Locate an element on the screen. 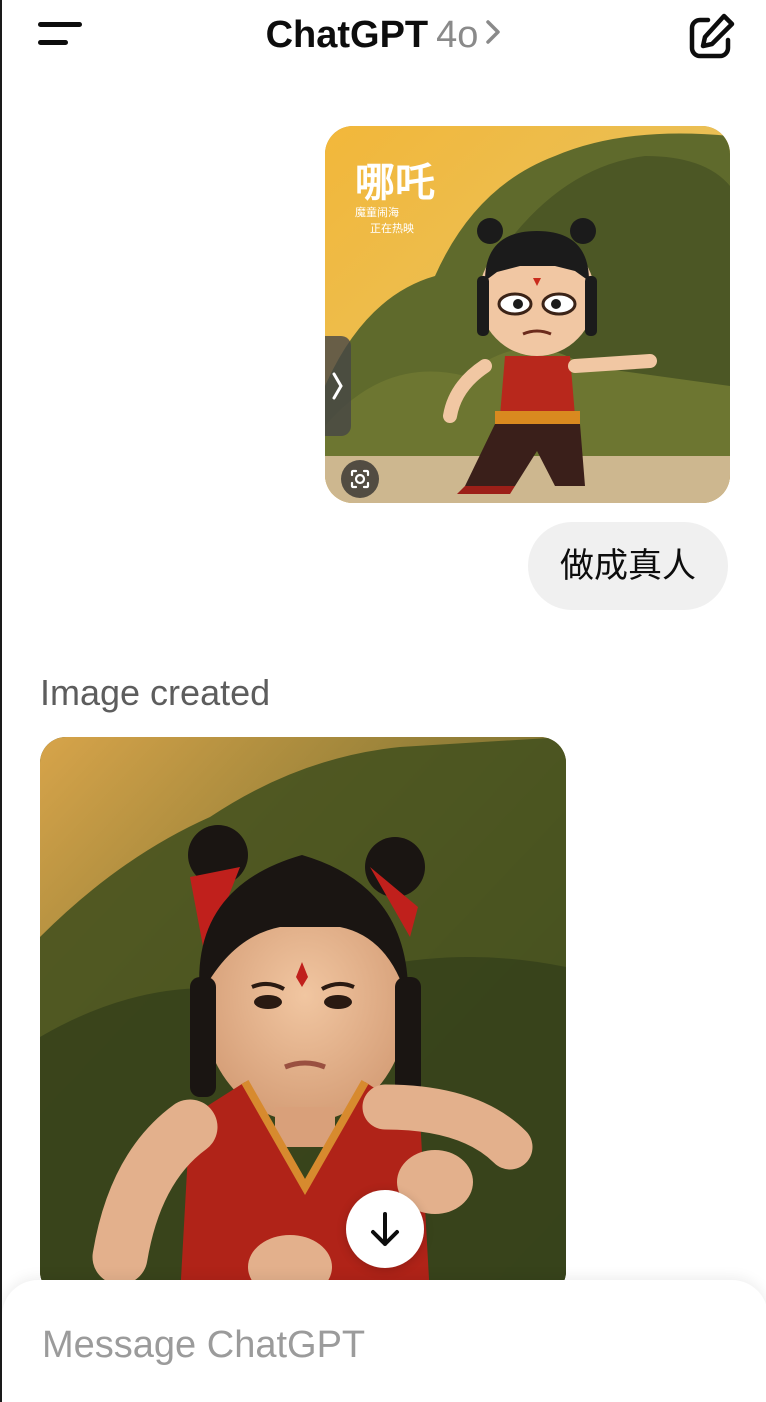 The width and height of the screenshot is (766, 1402). image-created-label: Image created is located at coordinates (155, 692).